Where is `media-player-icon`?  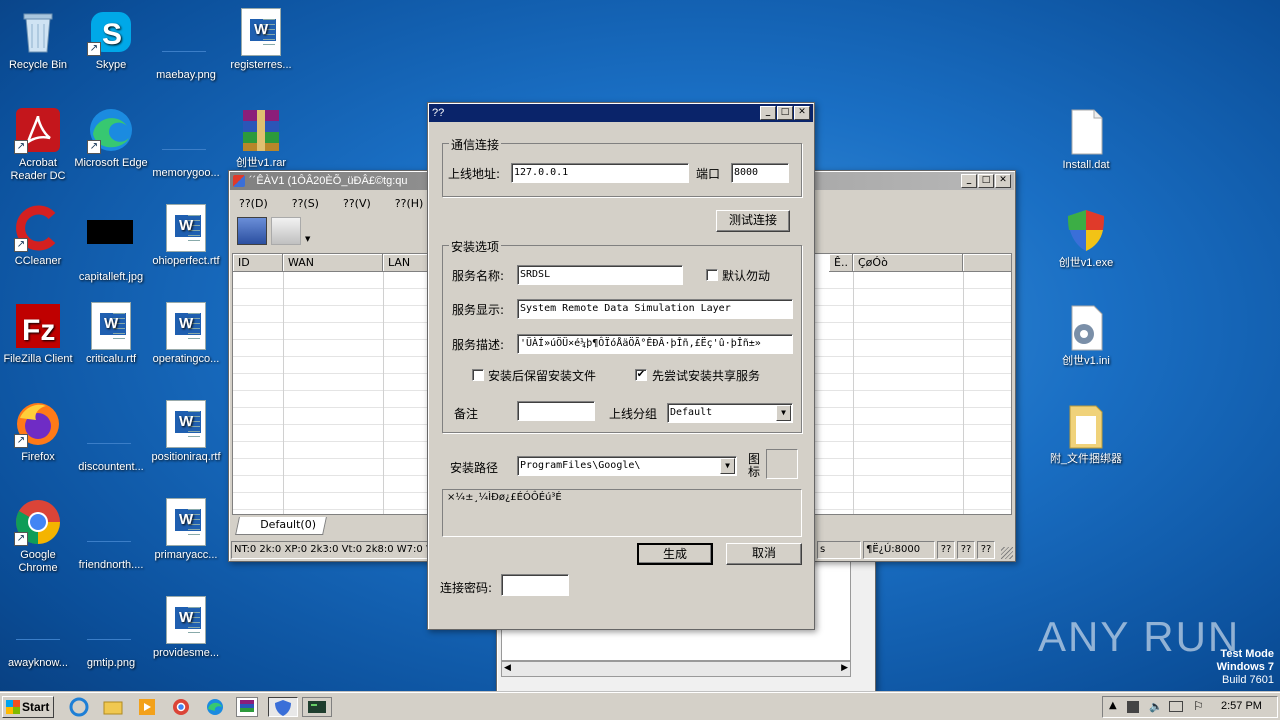
media-player-icon is located at coordinates (147, 707).